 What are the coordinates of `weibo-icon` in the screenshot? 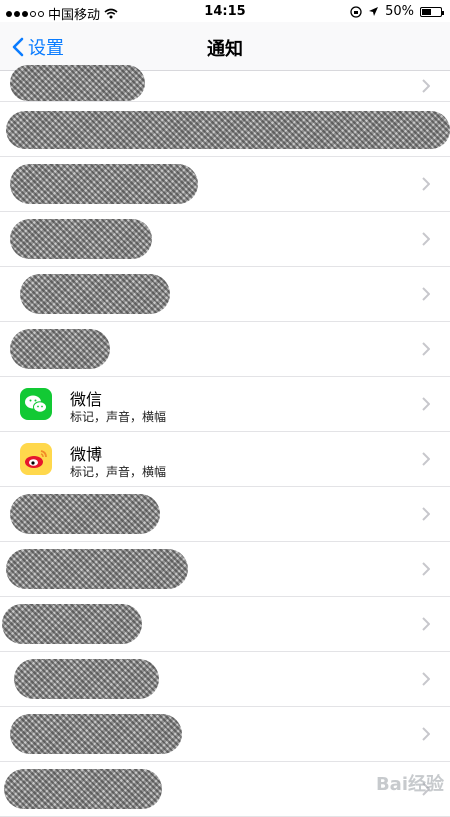 It's located at (36, 459).